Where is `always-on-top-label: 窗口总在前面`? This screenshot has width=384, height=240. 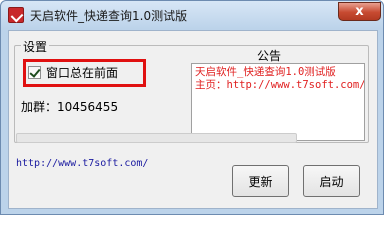 always-on-top-label: 窗口总在前面 is located at coordinates (82, 73).